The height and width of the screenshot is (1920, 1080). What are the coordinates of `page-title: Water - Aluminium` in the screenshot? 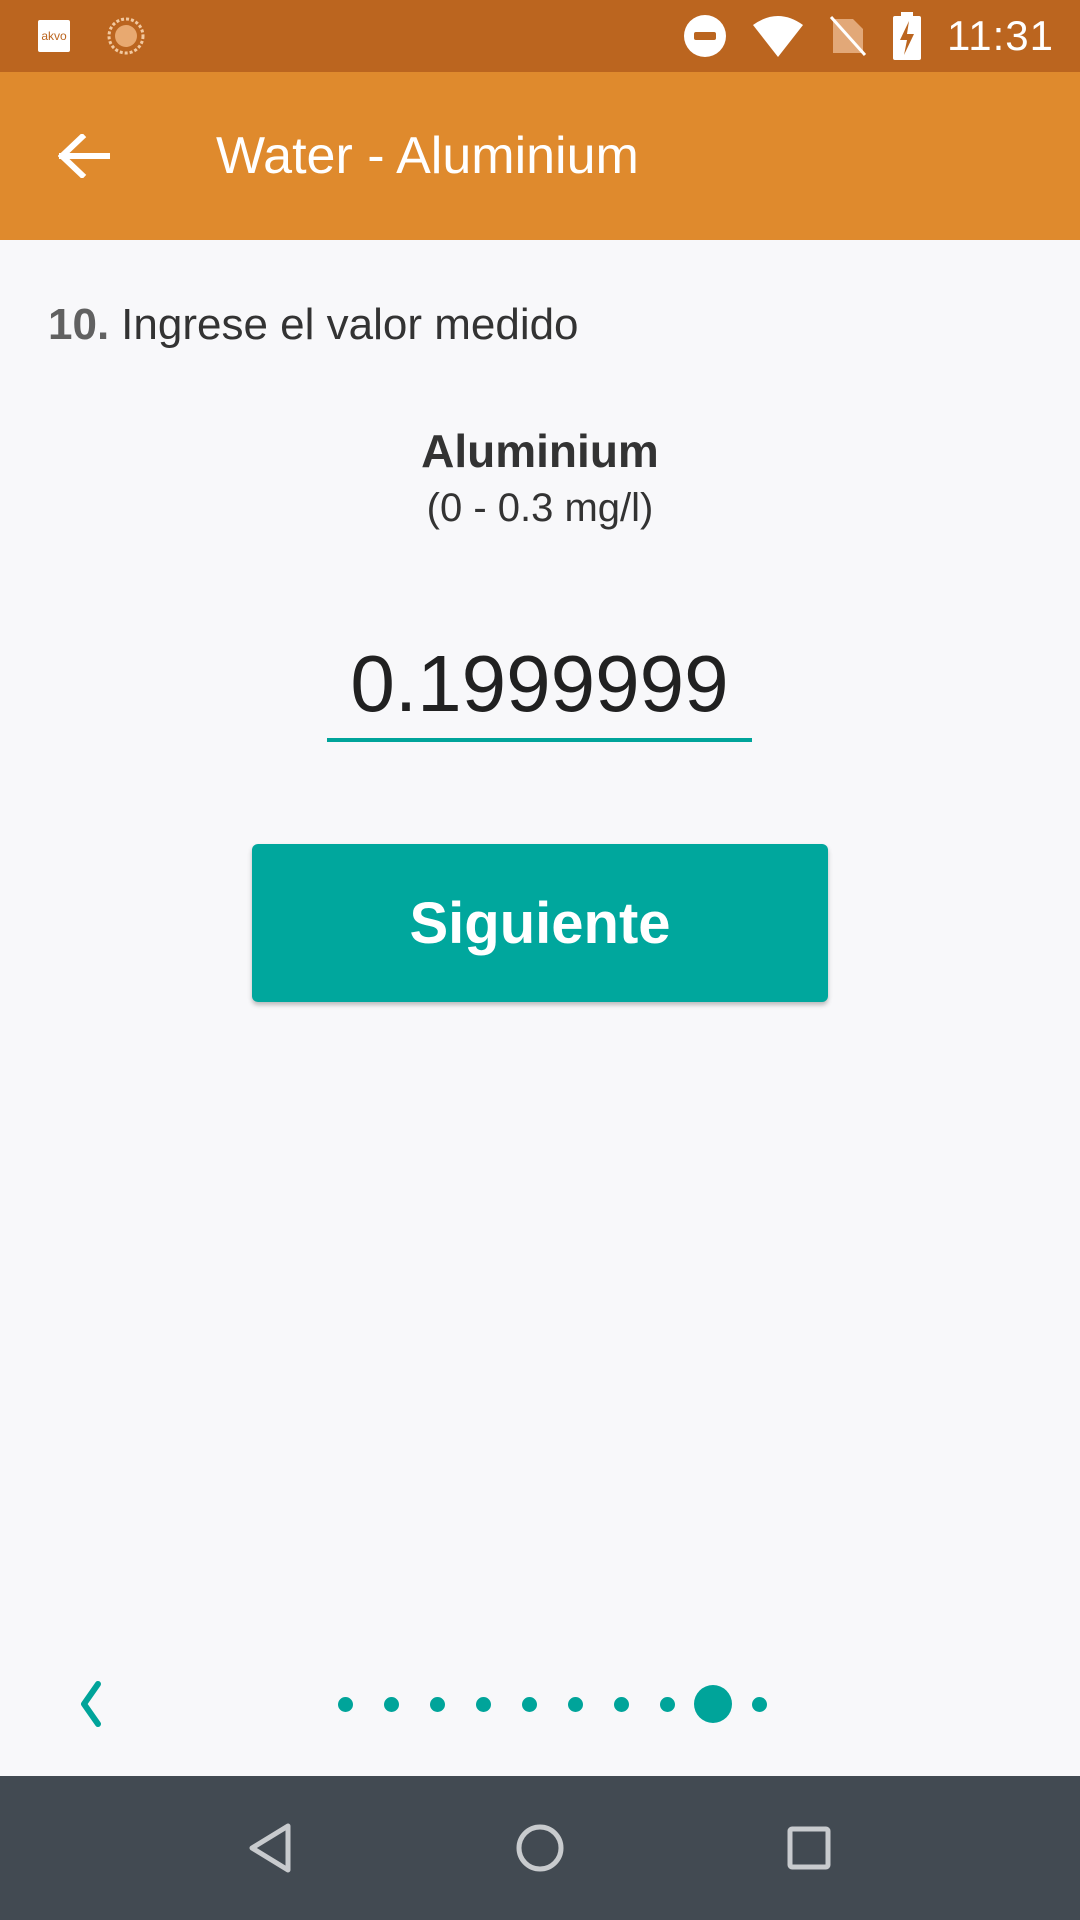 It's located at (427, 156).